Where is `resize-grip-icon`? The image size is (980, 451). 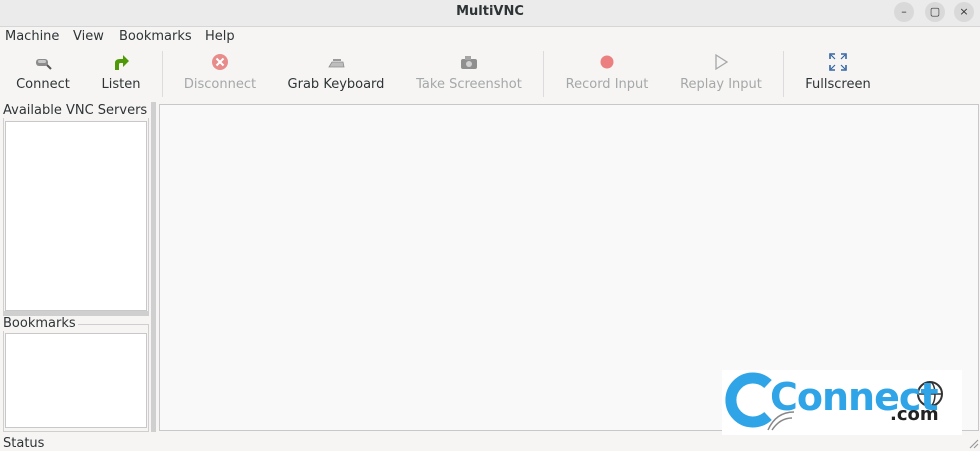 resize-grip-icon is located at coordinates (973, 443).